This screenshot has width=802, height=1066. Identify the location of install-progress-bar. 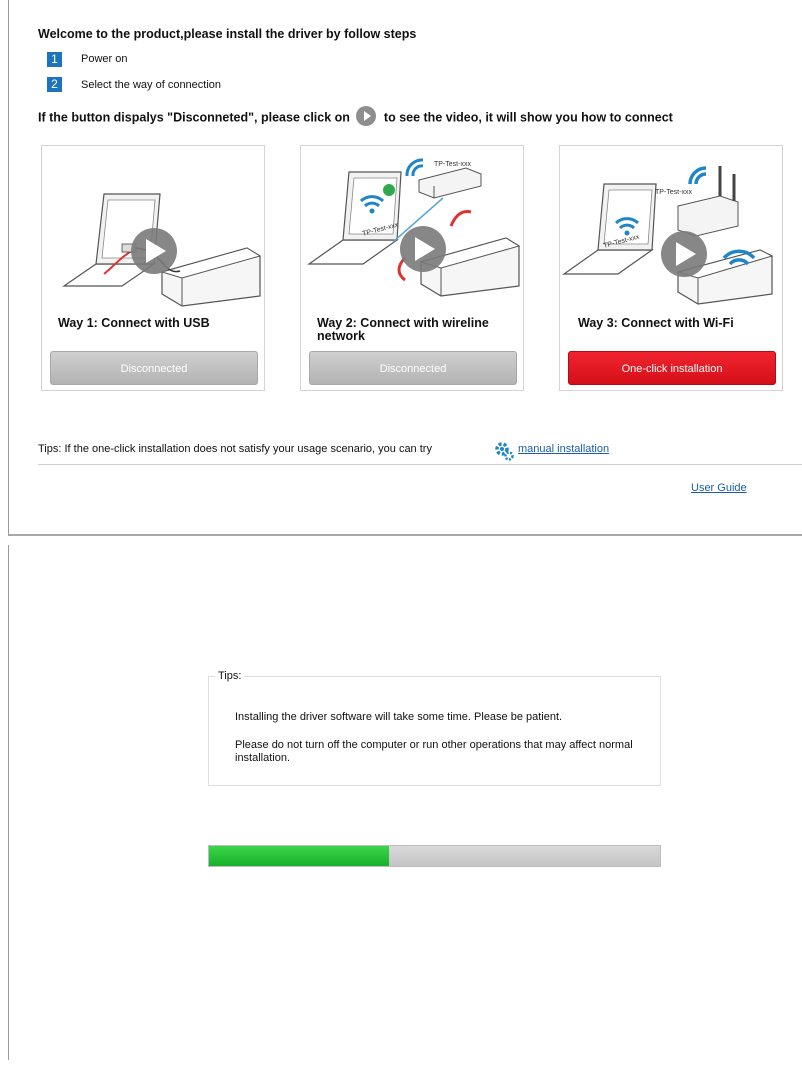
(434, 856).